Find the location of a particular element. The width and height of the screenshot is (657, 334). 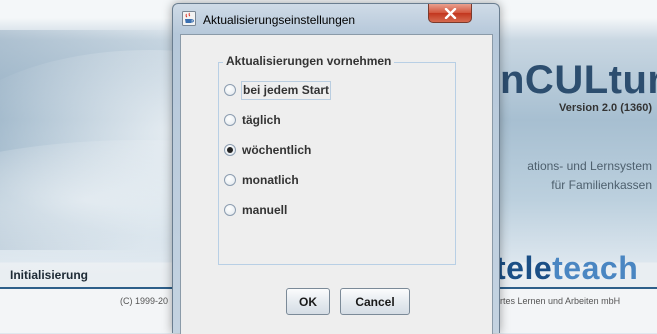

copyright-text: (C) 1999-20 is located at coordinates (144, 301).